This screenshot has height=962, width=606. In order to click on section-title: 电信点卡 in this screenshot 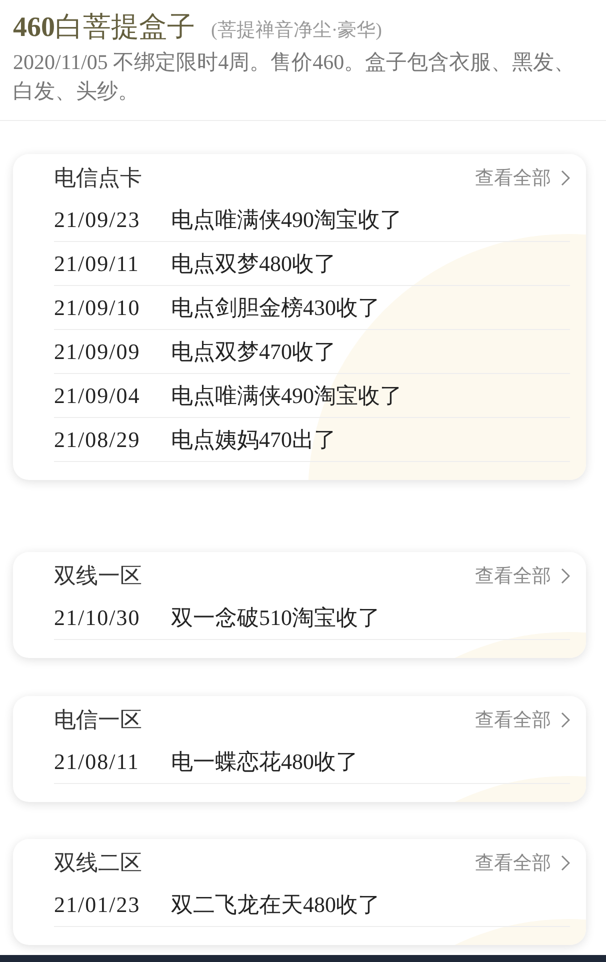, I will do `click(98, 178)`.